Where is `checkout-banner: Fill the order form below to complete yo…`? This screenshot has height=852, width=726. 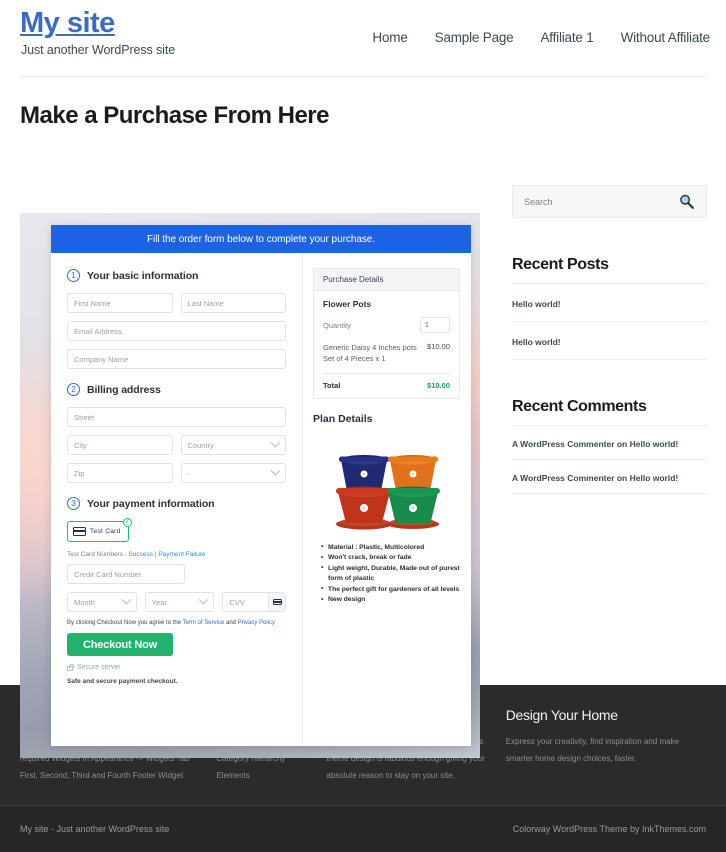 checkout-banner: Fill the order form below to complete yo… is located at coordinates (261, 239).